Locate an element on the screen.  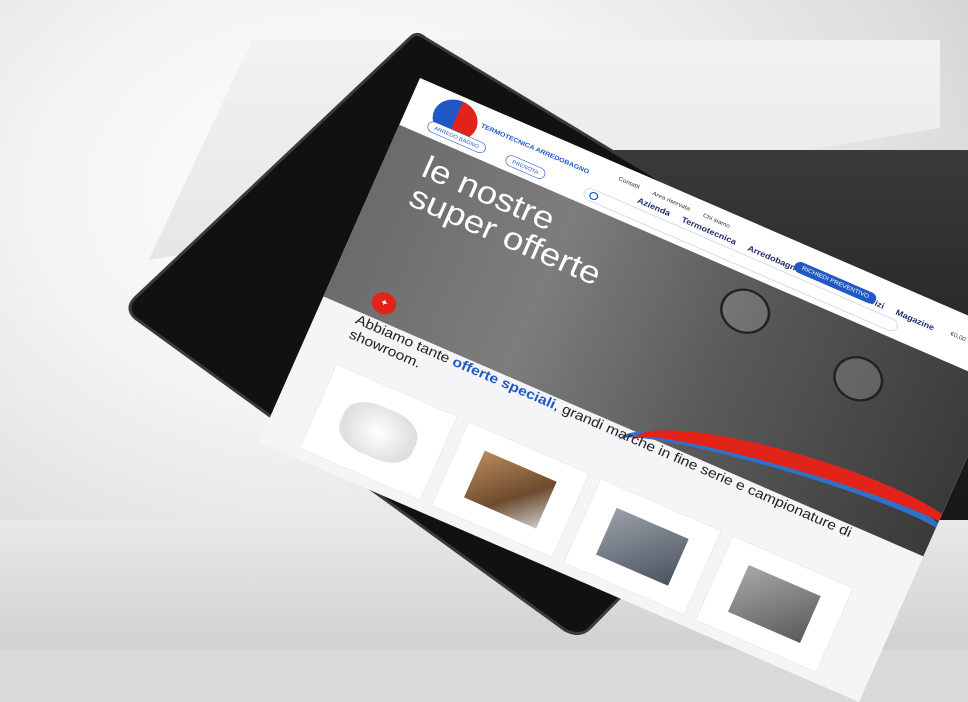
top-link-contatti: Contatti is located at coordinates (628, 183).